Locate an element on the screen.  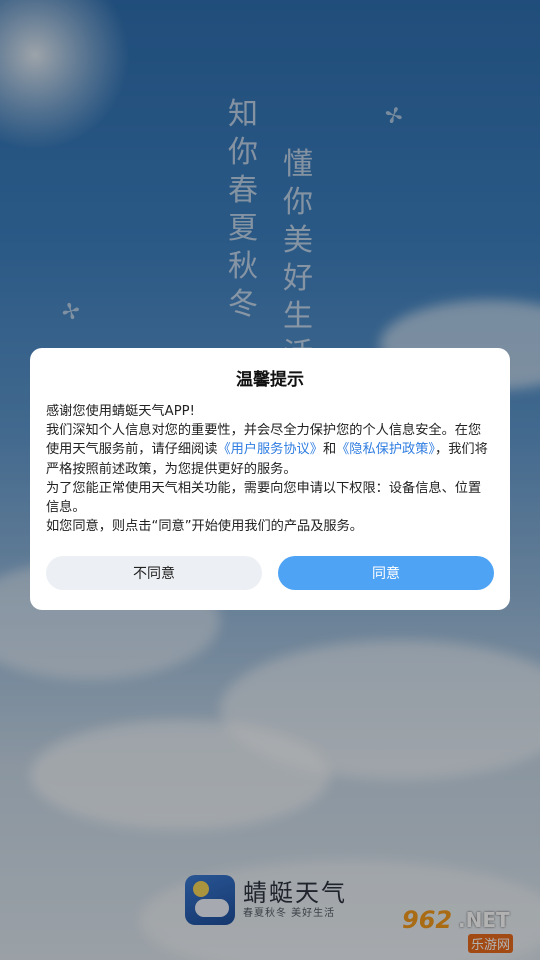
dialog-paragraph-consent: 如您同意，则点击“同意”开始使用我们的产品及服务。 is located at coordinates (204, 527).